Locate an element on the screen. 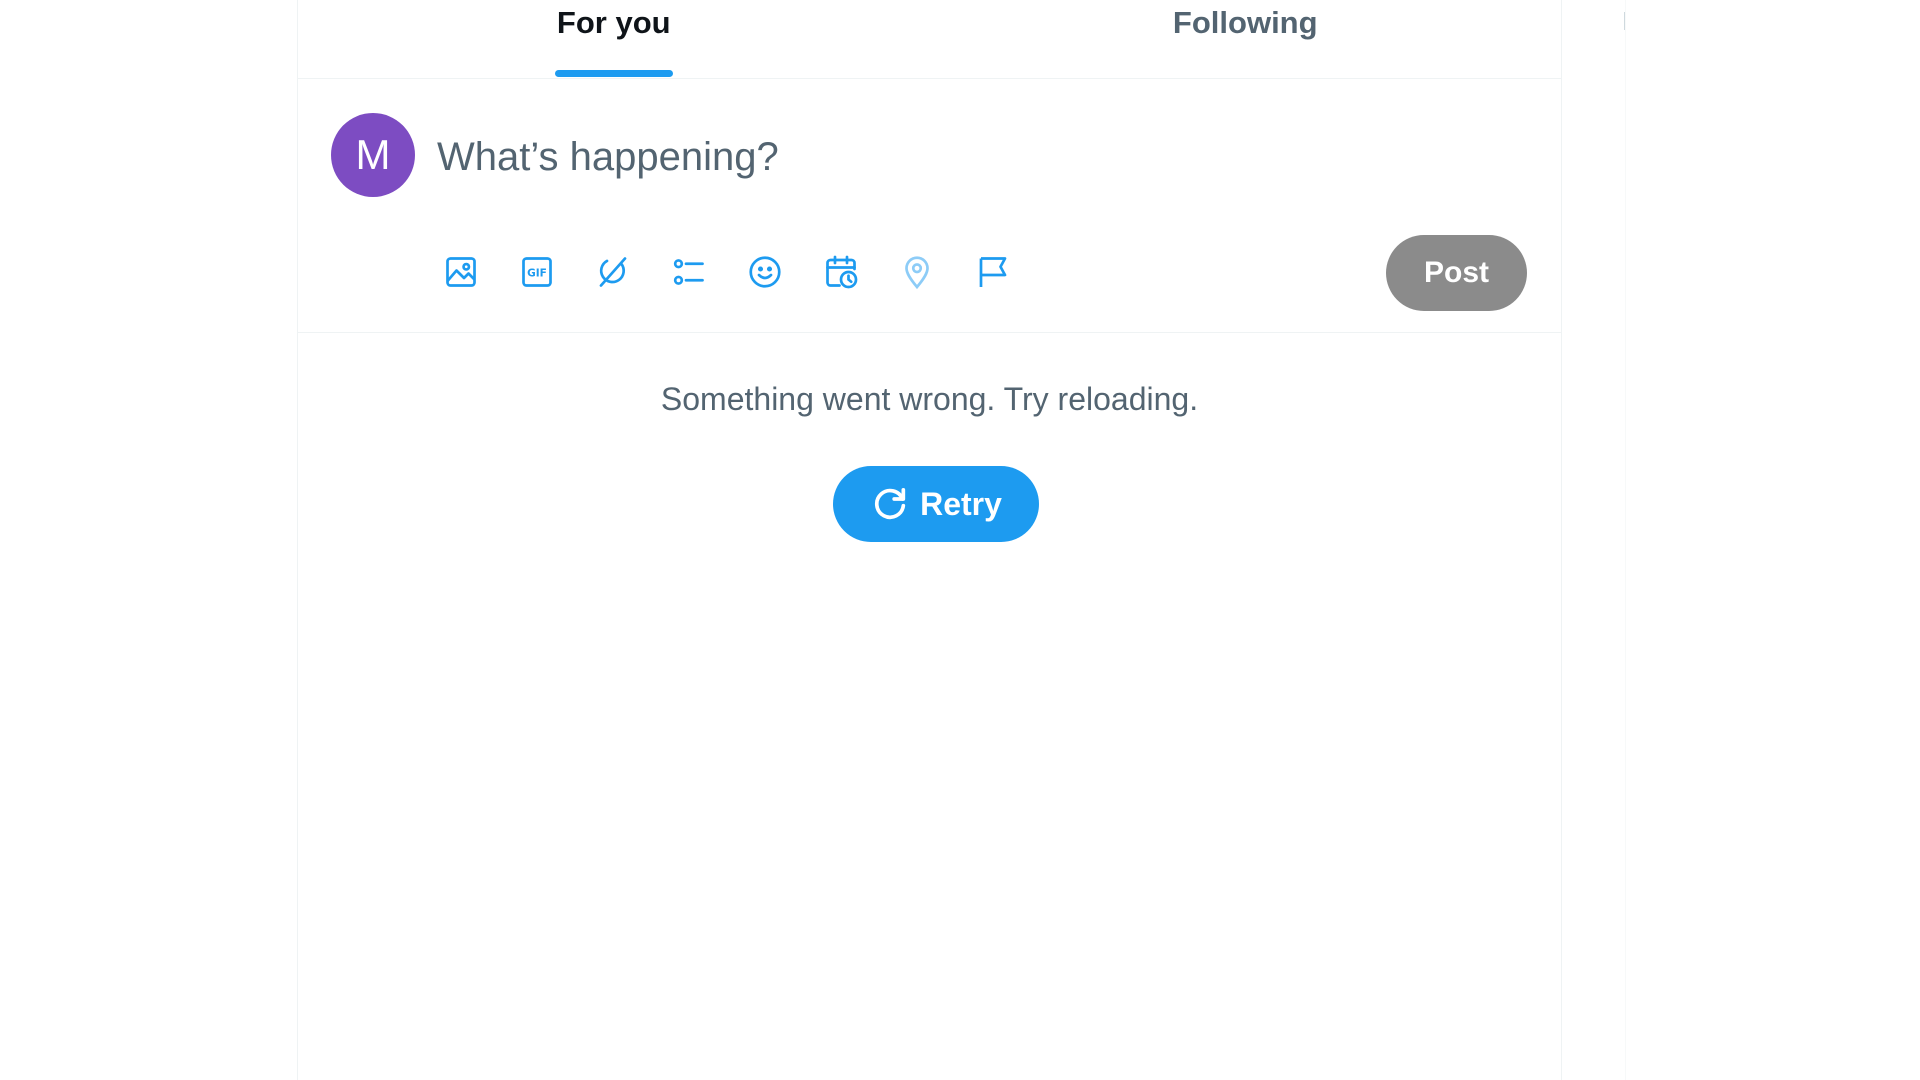 The width and height of the screenshot is (1920, 1080). flag-icon is located at coordinates (993, 272).